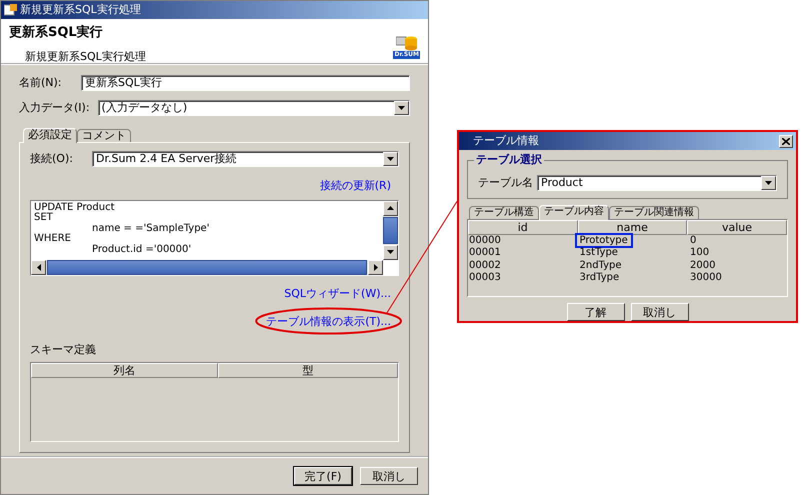 The width and height of the screenshot is (804, 495). Describe the element at coordinates (737, 227) in the screenshot. I see `column-header: value` at that location.